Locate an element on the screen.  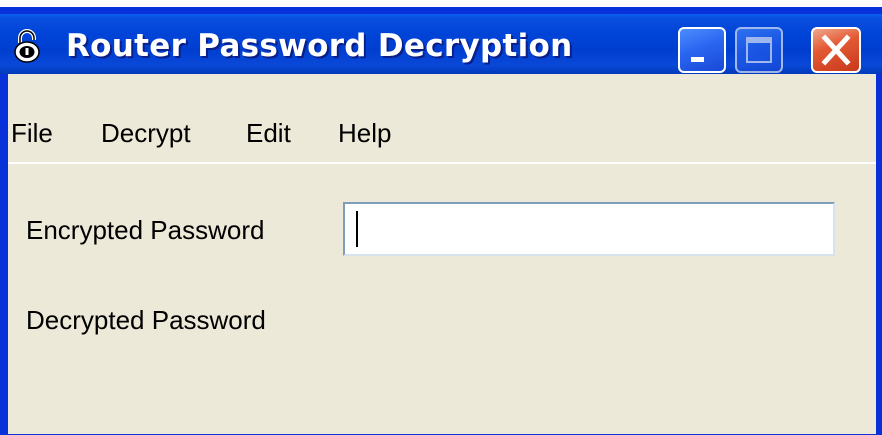
decrypted-password-label: Decrypted Password is located at coordinates (146, 320).